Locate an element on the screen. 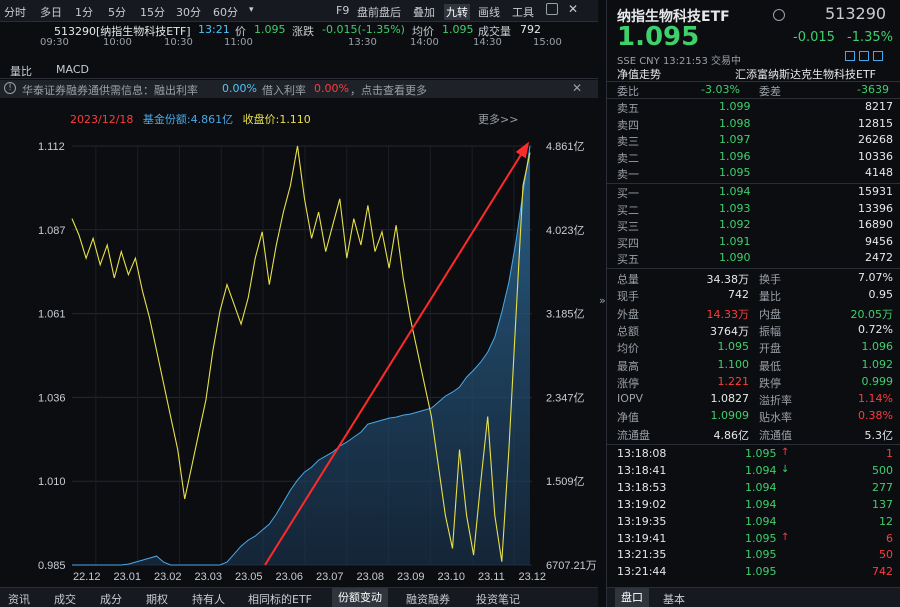 The width and height of the screenshot is (900, 607). trade-time: 13:18:08 is located at coordinates (642, 453).